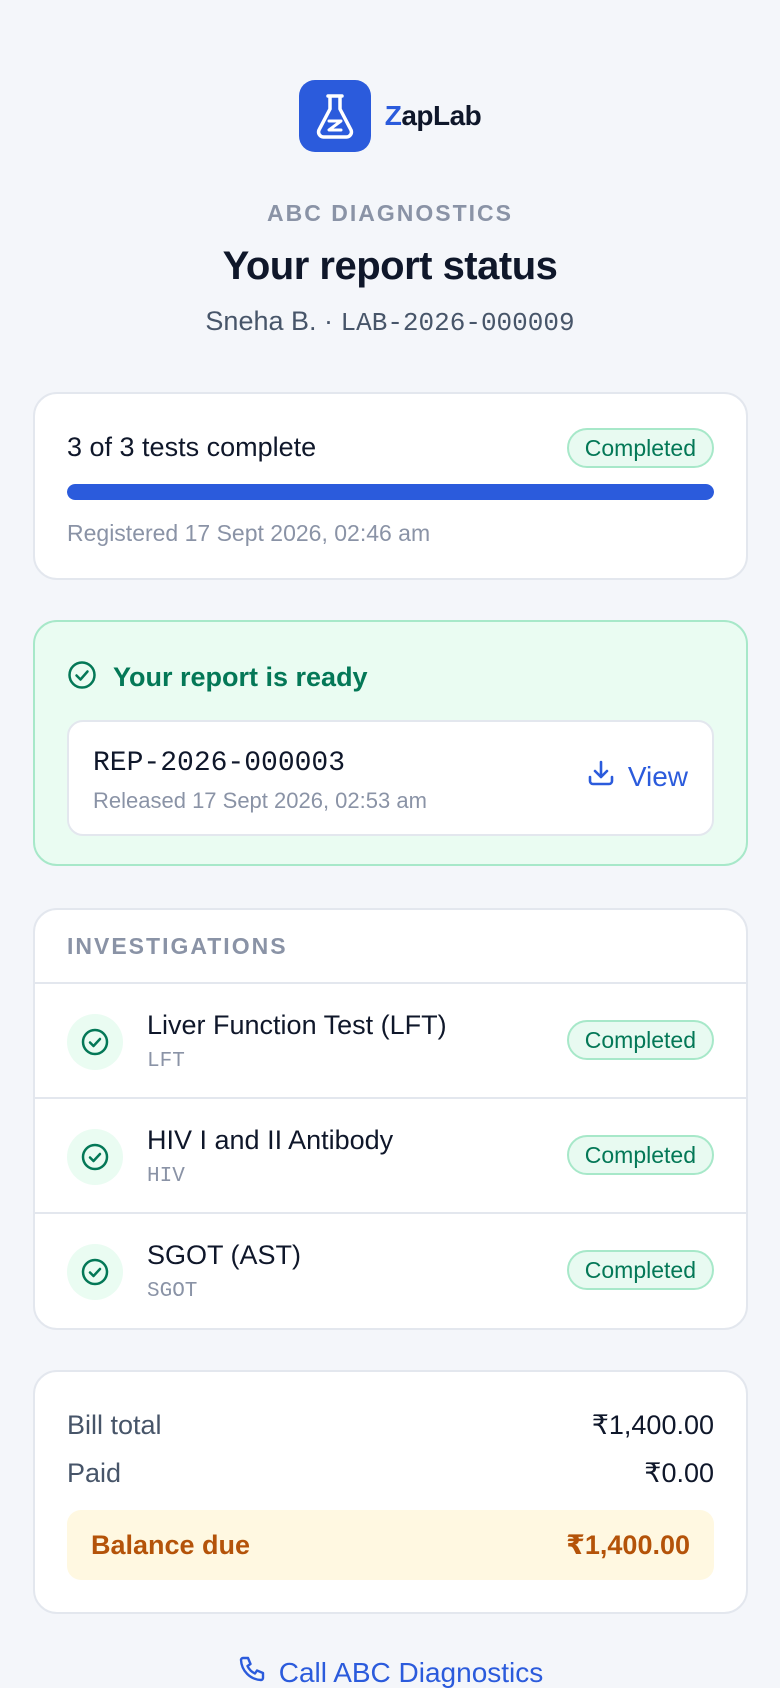  What do you see at coordinates (390, 266) in the screenshot?
I see `page-title: Your report status` at bounding box center [390, 266].